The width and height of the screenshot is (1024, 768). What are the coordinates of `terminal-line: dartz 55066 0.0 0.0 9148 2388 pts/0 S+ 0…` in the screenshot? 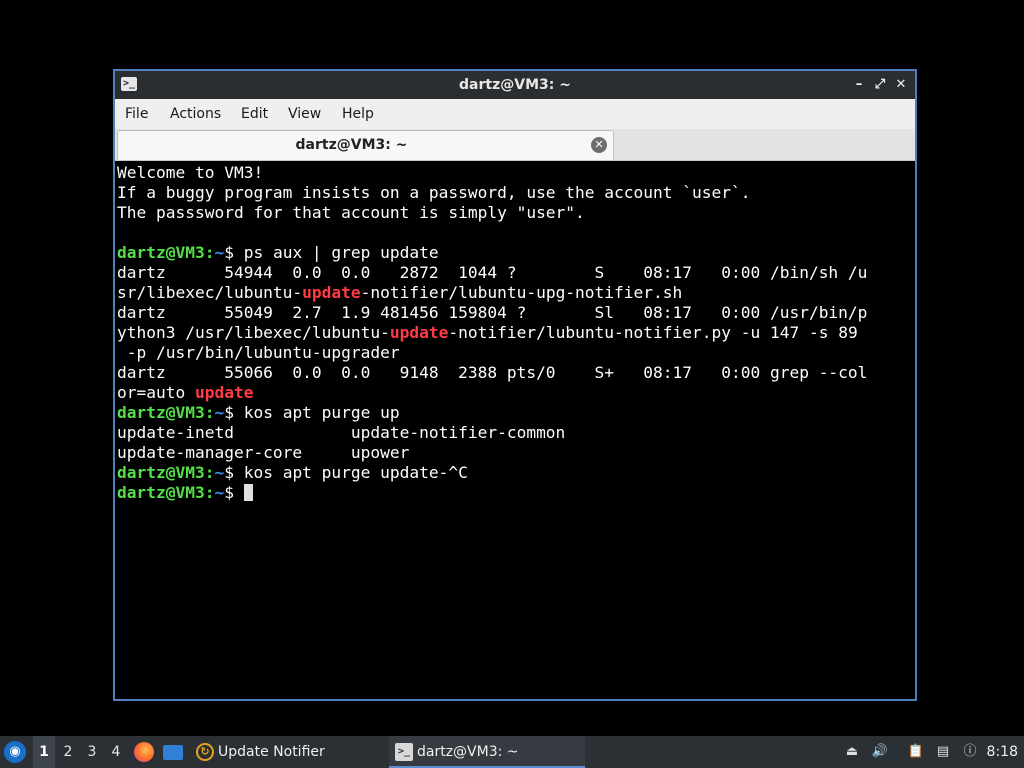 It's located at (516, 373).